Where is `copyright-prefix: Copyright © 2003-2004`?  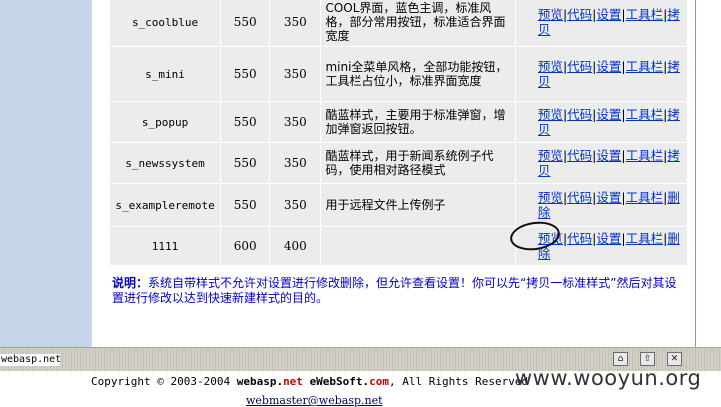
copyright-prefix: Copyright © 2003-2004 is located at coordinates (164, 381).